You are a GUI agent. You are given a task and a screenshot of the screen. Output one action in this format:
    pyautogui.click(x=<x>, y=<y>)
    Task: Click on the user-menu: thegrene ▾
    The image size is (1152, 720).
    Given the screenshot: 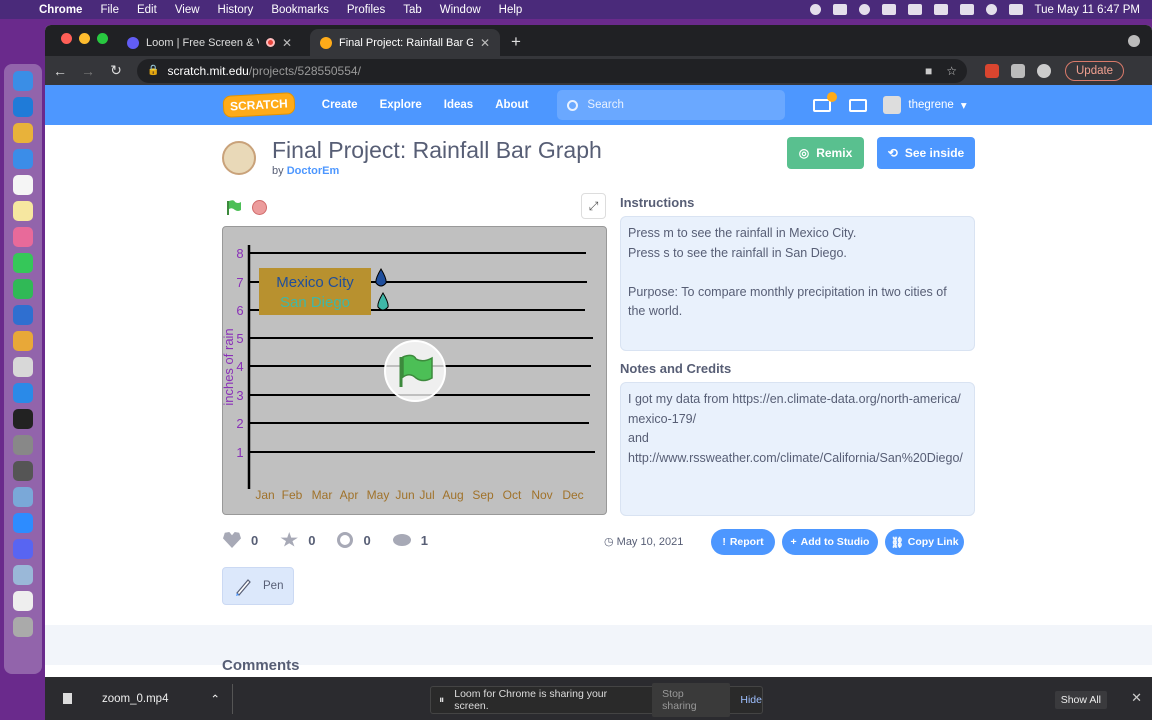 What is the action you would take?
    pyautogui.click(x=925, y=105)
    